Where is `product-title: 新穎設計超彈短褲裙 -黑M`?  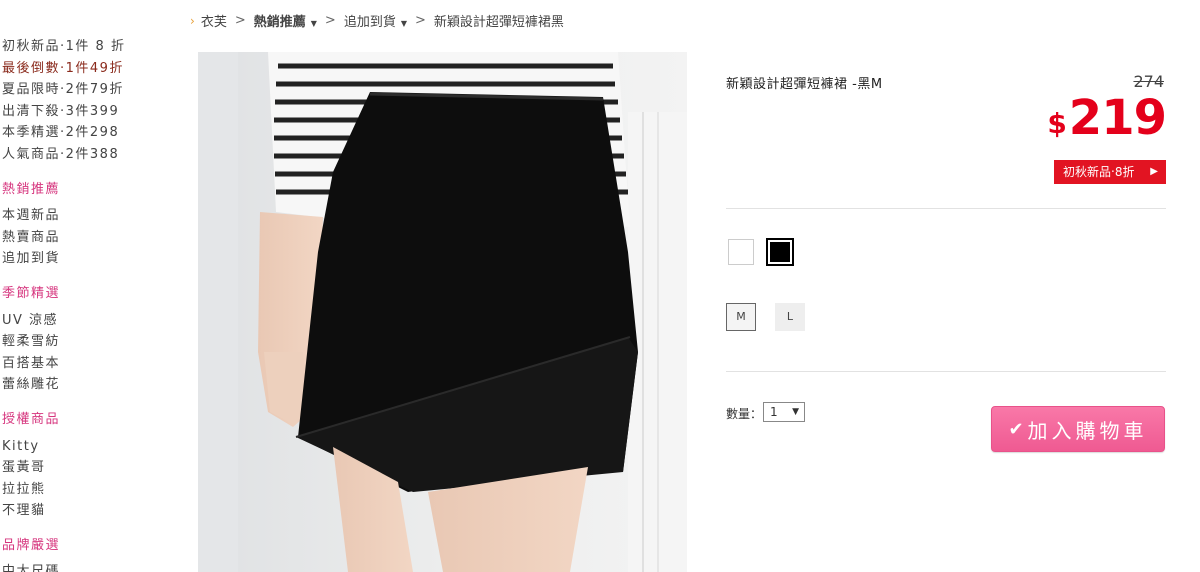
product-title: 新穎設計超彈短褲裙 -黑M is located at coordinates (804, 84).